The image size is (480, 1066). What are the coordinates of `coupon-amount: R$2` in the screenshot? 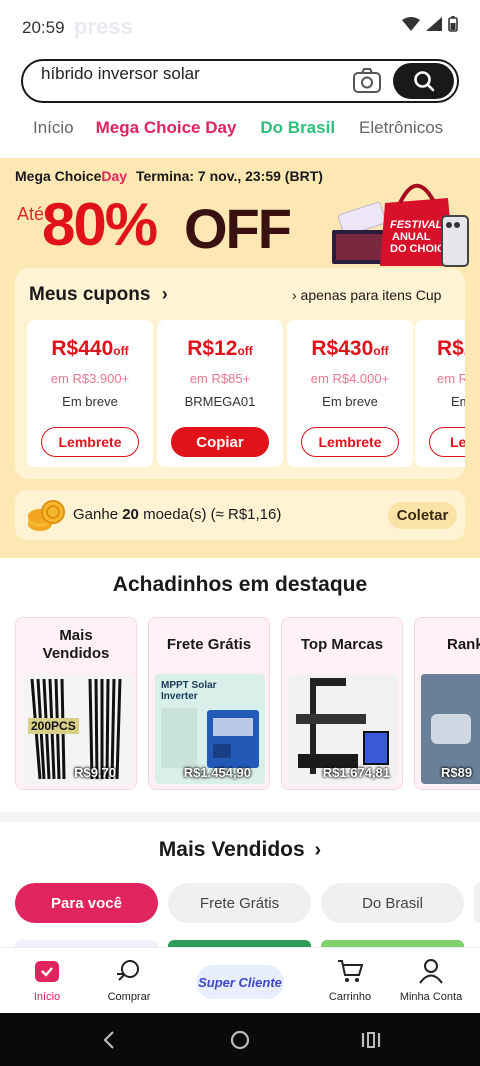 It's located at (451, 348).